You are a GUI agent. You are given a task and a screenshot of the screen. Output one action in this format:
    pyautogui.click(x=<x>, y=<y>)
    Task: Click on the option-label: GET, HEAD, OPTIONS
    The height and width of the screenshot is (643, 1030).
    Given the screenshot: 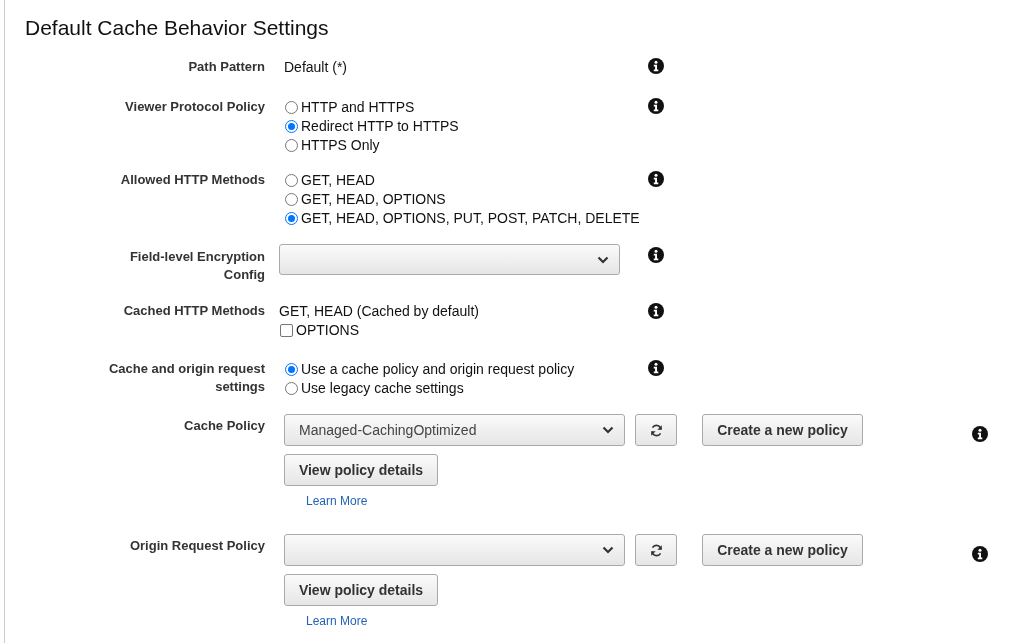 What is the action you would take?
    pyautogui.click(x=373, y=199)
    